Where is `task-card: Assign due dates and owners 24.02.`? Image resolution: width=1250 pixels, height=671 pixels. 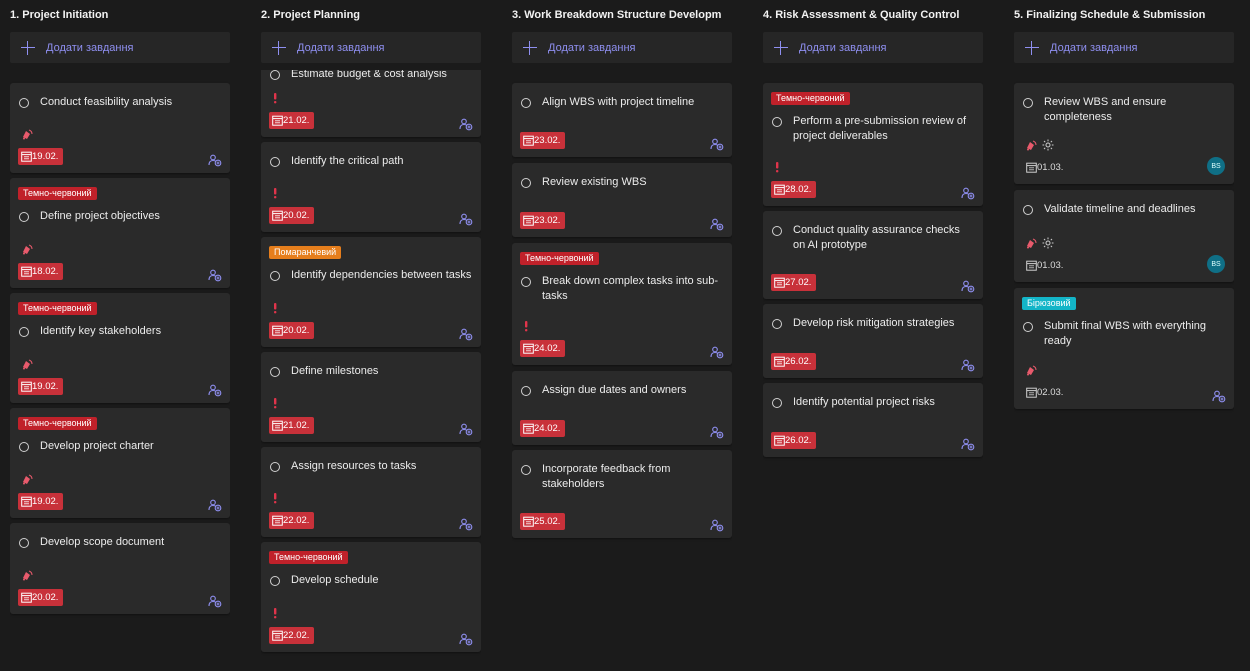 task-card: Assign due dates and owners 24.02. is located at coordinates (622, 408).